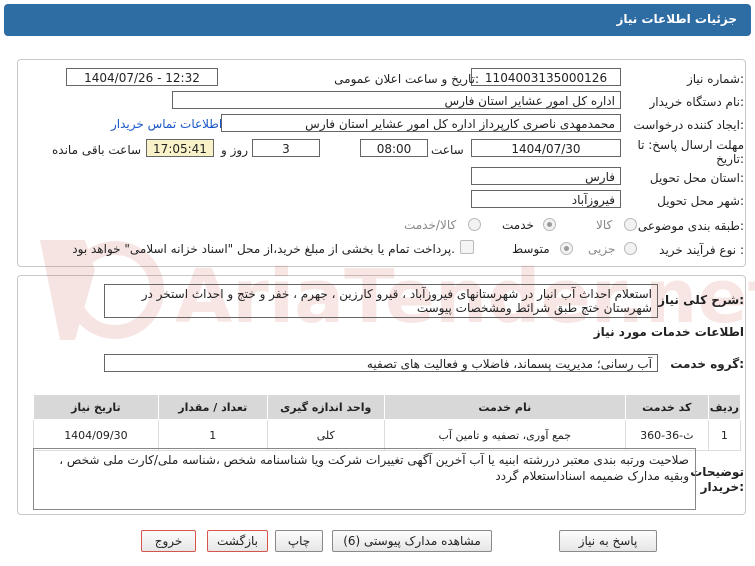 The image size is (755, 566). What do you see at coordinates (180, 148) in the screenshot?
I see `time-remaining-field: 17:05:41` at bounding box center [180, 148].